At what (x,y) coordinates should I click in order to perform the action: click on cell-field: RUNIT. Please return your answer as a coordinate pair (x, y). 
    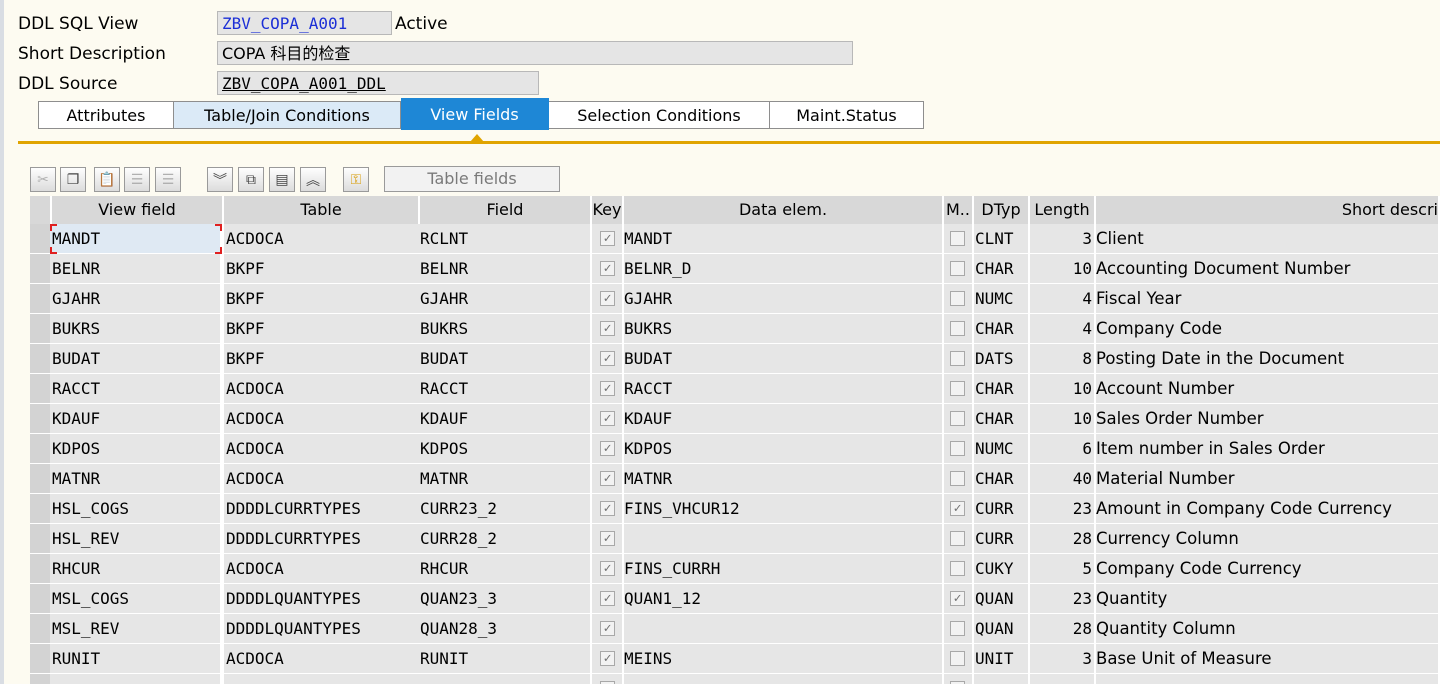
    Looking at the image, I should click on (505, 659).